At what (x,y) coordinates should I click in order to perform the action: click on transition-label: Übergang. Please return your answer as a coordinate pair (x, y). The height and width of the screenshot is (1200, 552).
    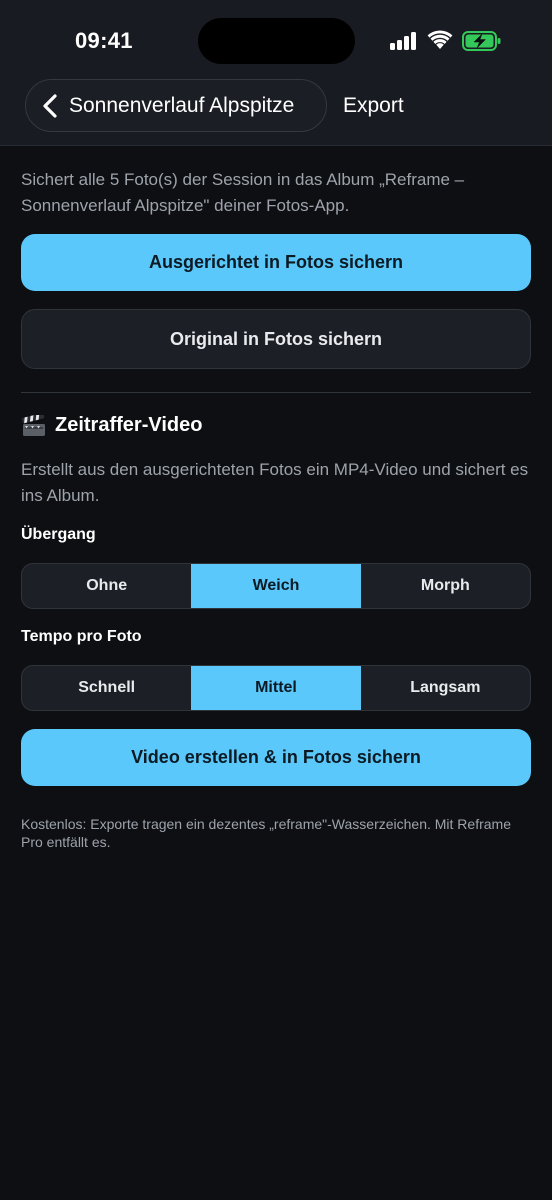
    Looking at the image, I should click on (58, 534).